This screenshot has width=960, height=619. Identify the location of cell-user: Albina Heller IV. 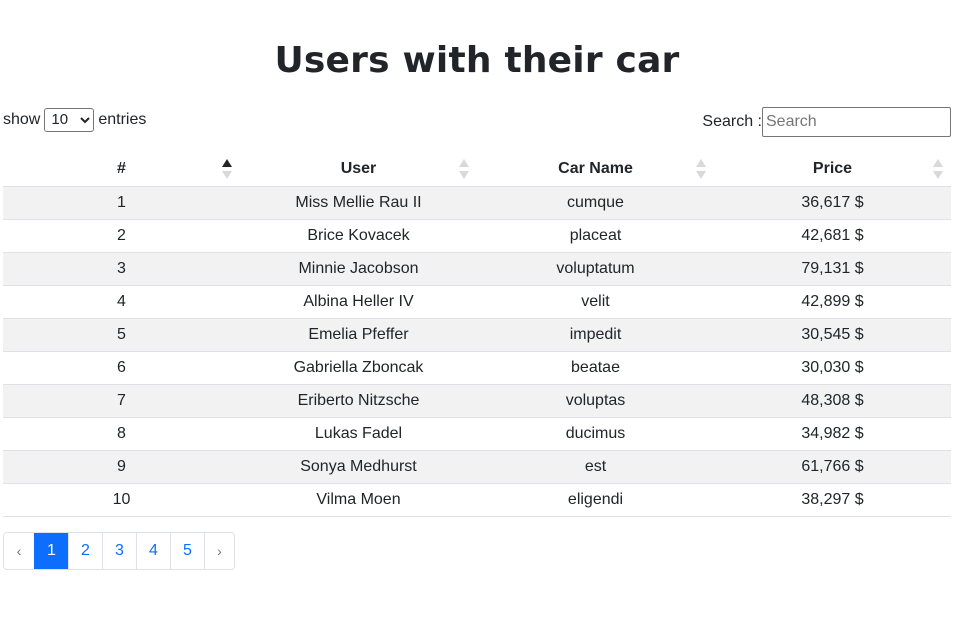
(358, 302).